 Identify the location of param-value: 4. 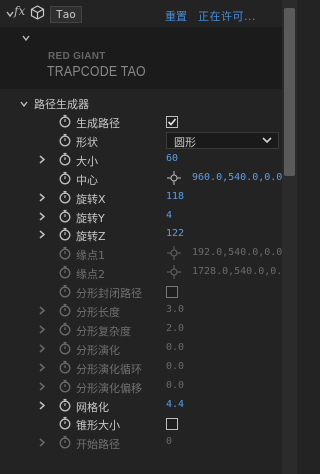
(169, 215).